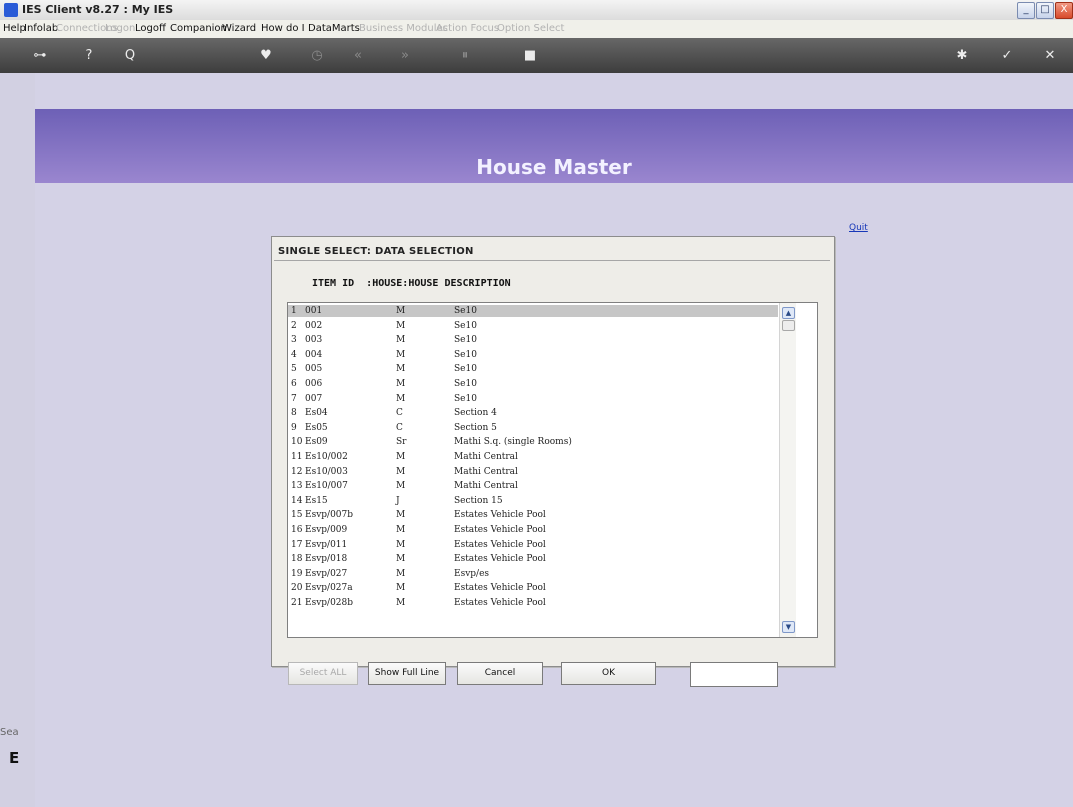  Describe the element at coordinates (788, 627) in the screenshot. I see `scroll-down-arrow-icon: ▼` at that location.